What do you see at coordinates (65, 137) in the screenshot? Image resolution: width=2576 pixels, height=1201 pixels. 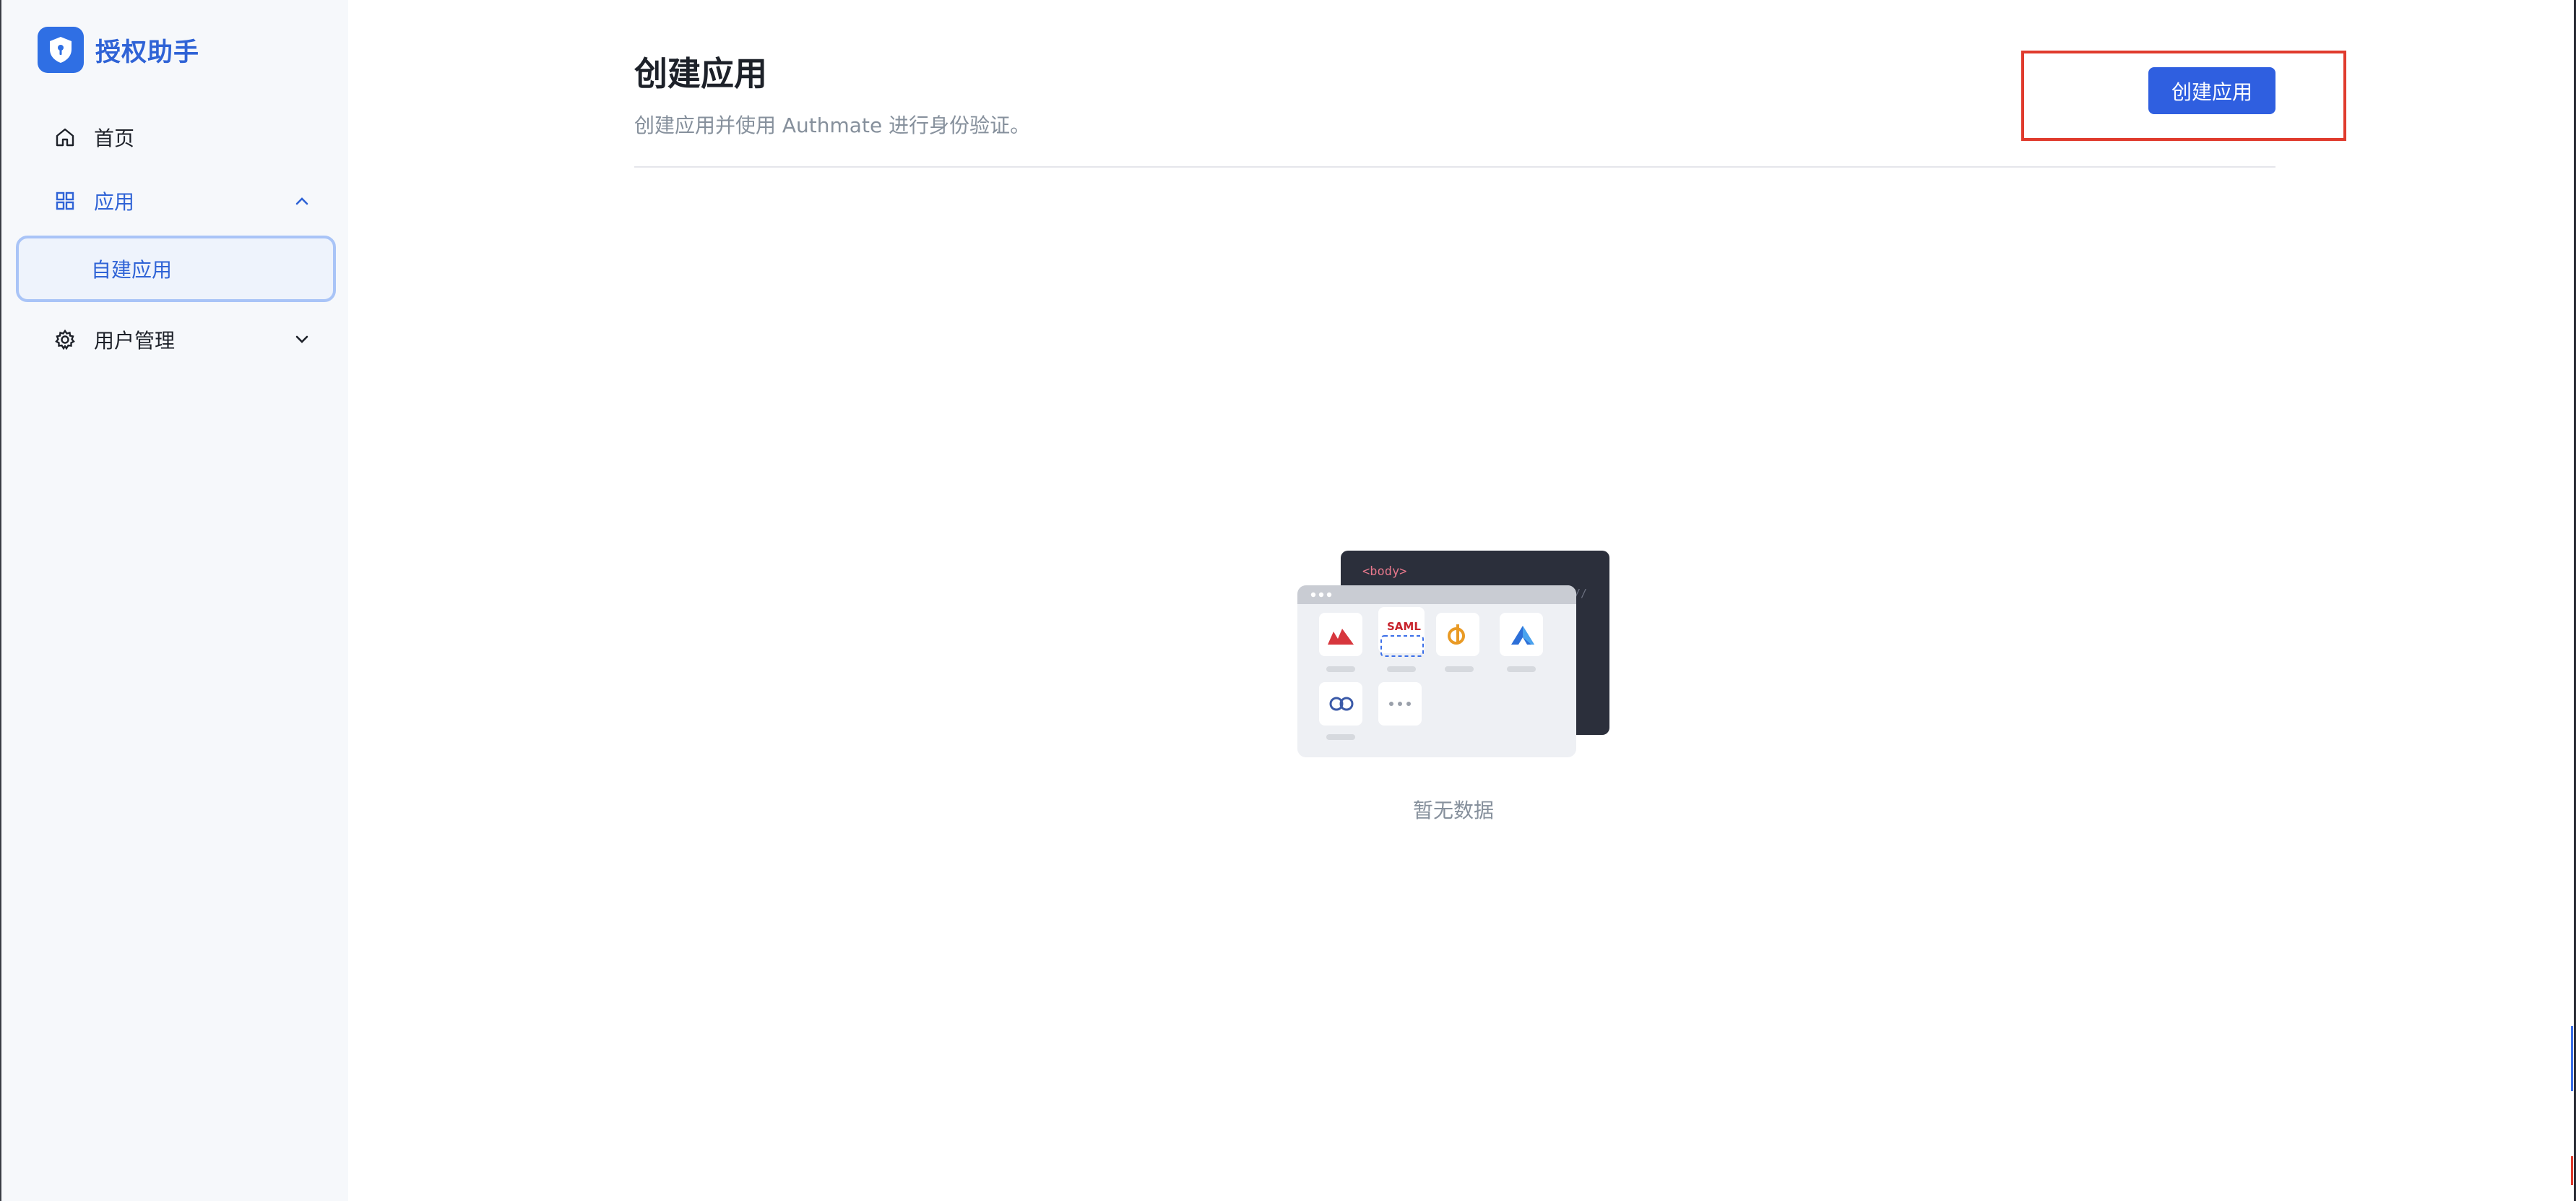 I see `home-icon` at bounding box center [65, 137].